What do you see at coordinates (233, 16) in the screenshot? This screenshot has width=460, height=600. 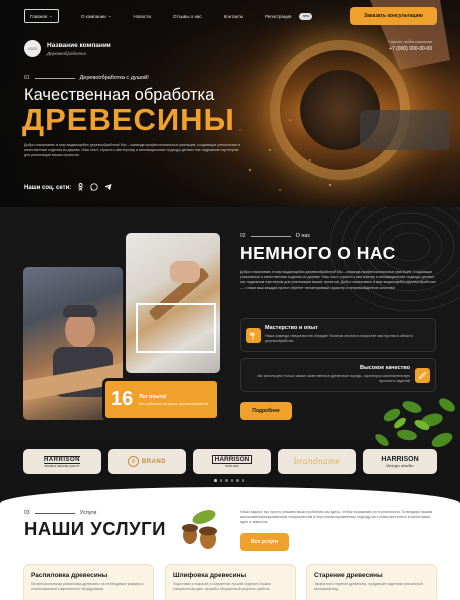 I see `nav-contacts: Контакты` at bounding box center [233, 16].